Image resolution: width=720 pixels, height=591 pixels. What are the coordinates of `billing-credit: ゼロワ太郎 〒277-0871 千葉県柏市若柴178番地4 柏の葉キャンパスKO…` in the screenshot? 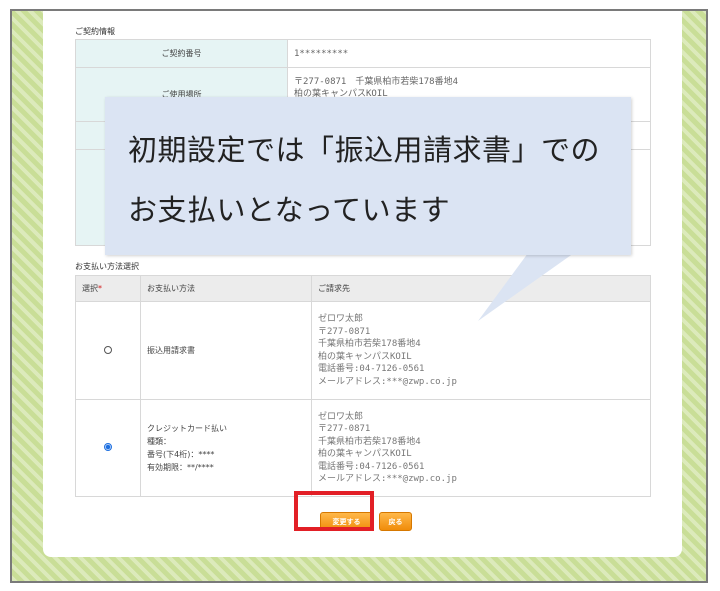 It's located at (481, 448).